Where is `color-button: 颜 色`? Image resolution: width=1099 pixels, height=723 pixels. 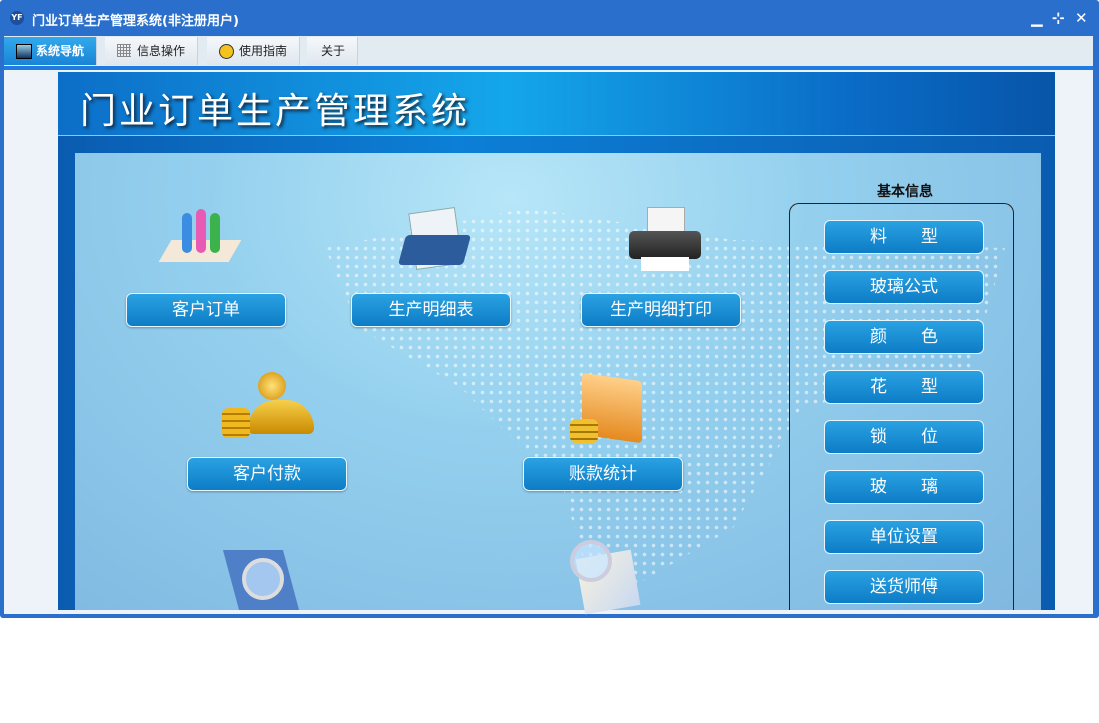 color-button: 颜 色 is located at coordinates (904, 337).